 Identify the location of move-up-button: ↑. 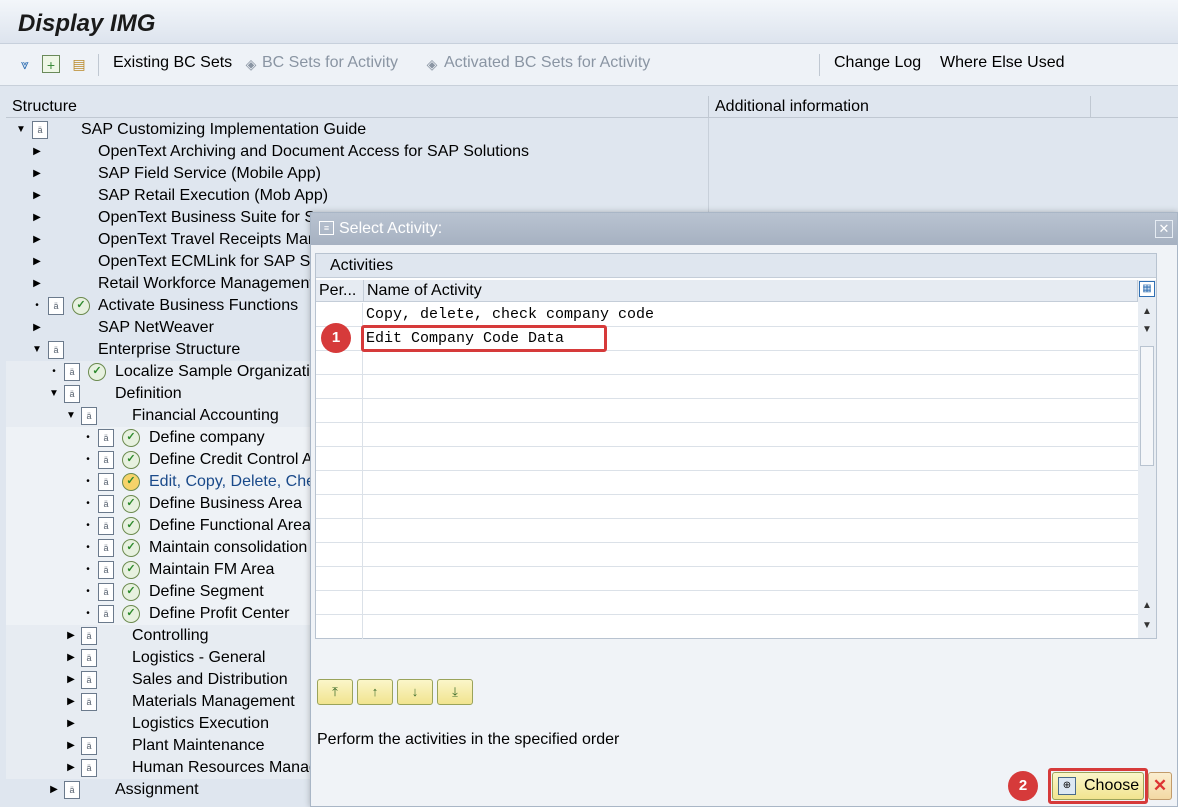
(375, 692).